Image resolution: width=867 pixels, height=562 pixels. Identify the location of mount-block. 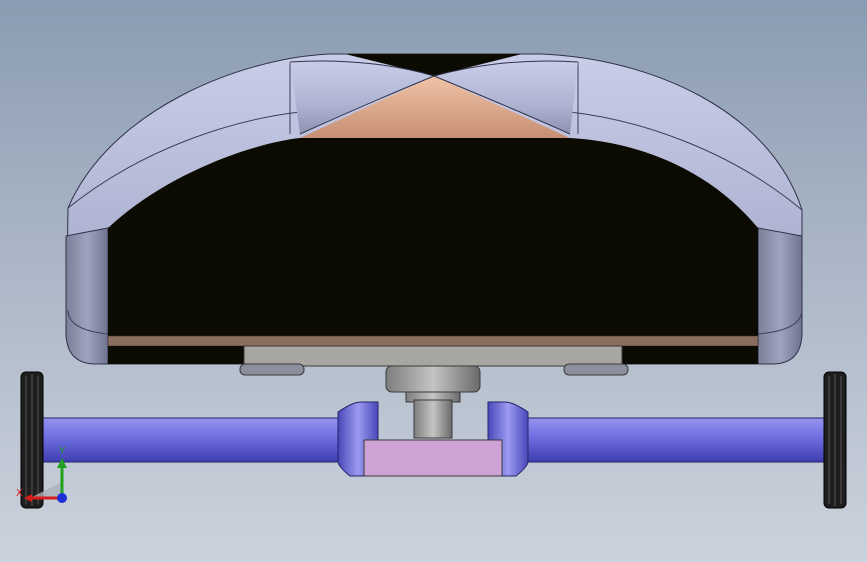
(433, 458).